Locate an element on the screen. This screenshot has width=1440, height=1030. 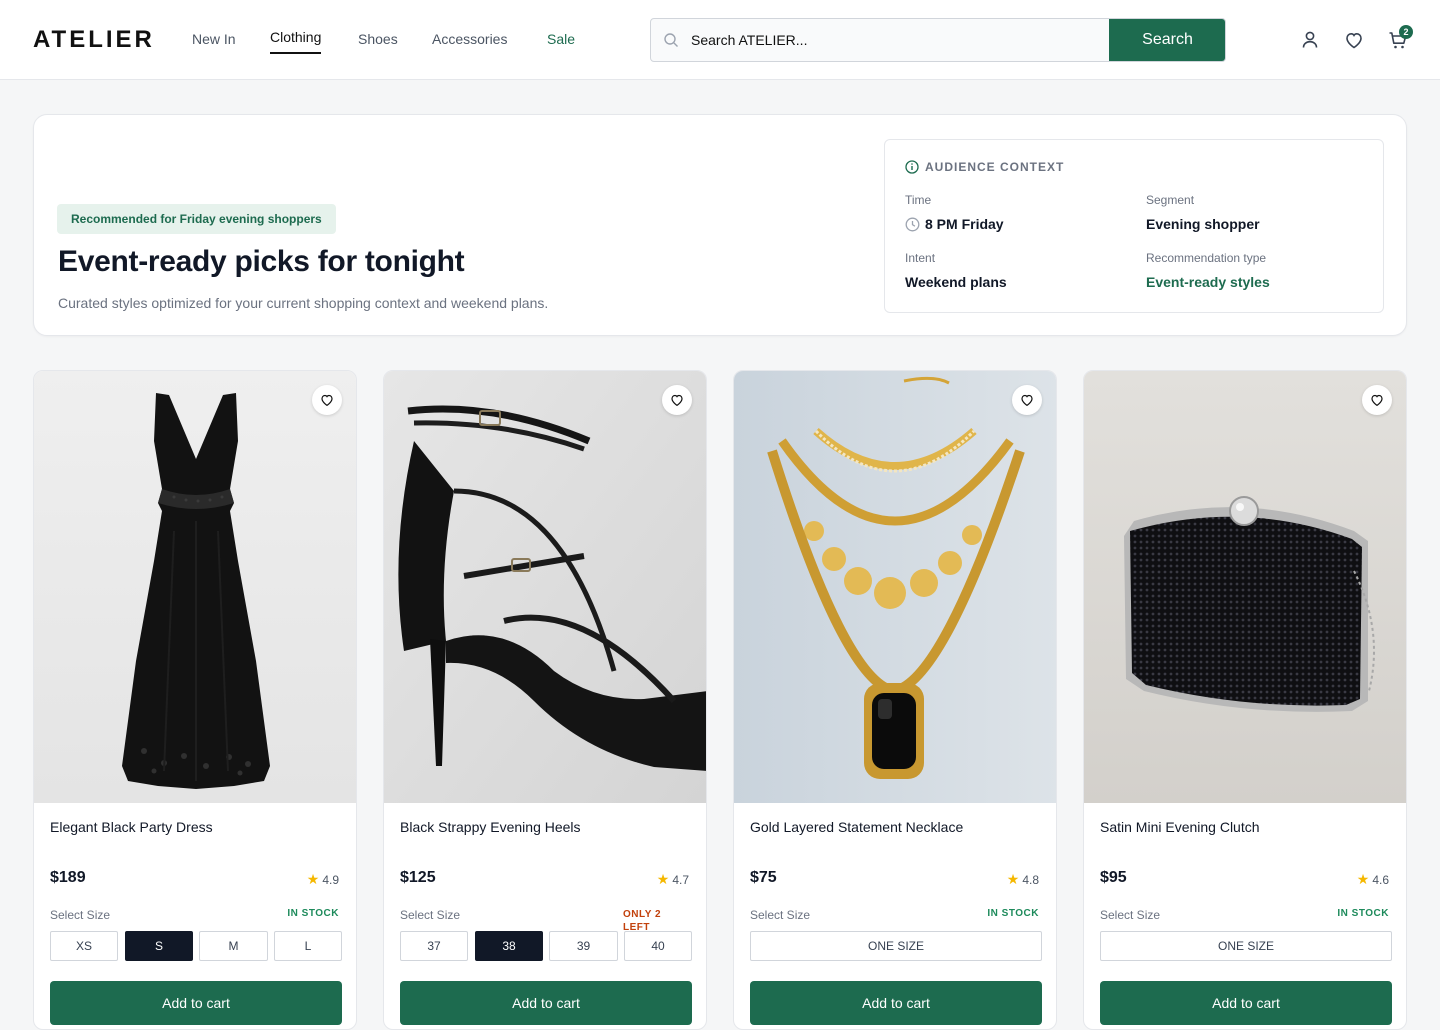
product-image-necklace is located at coordinates (895, 587).